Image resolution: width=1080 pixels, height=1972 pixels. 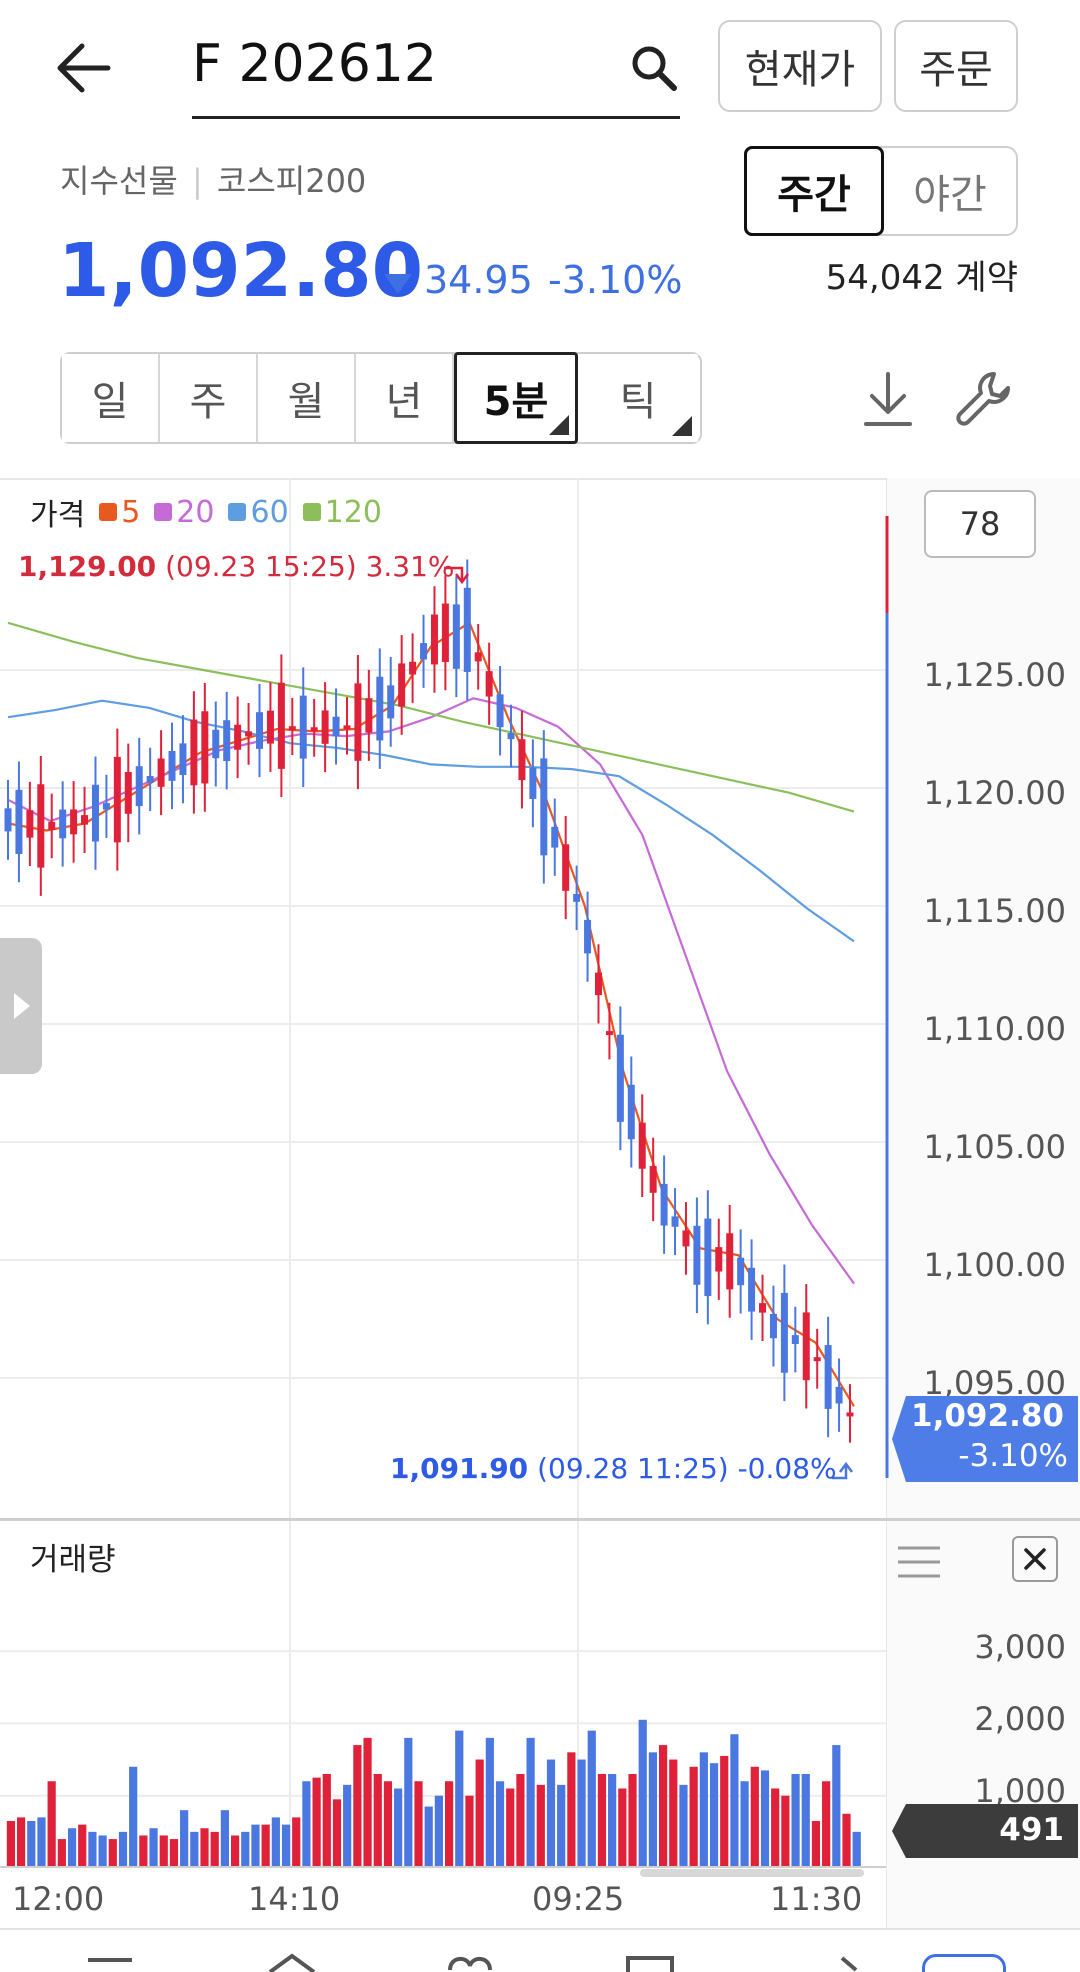 I want to click on tab-tick-label: 틱, so click(x=638, y=402).